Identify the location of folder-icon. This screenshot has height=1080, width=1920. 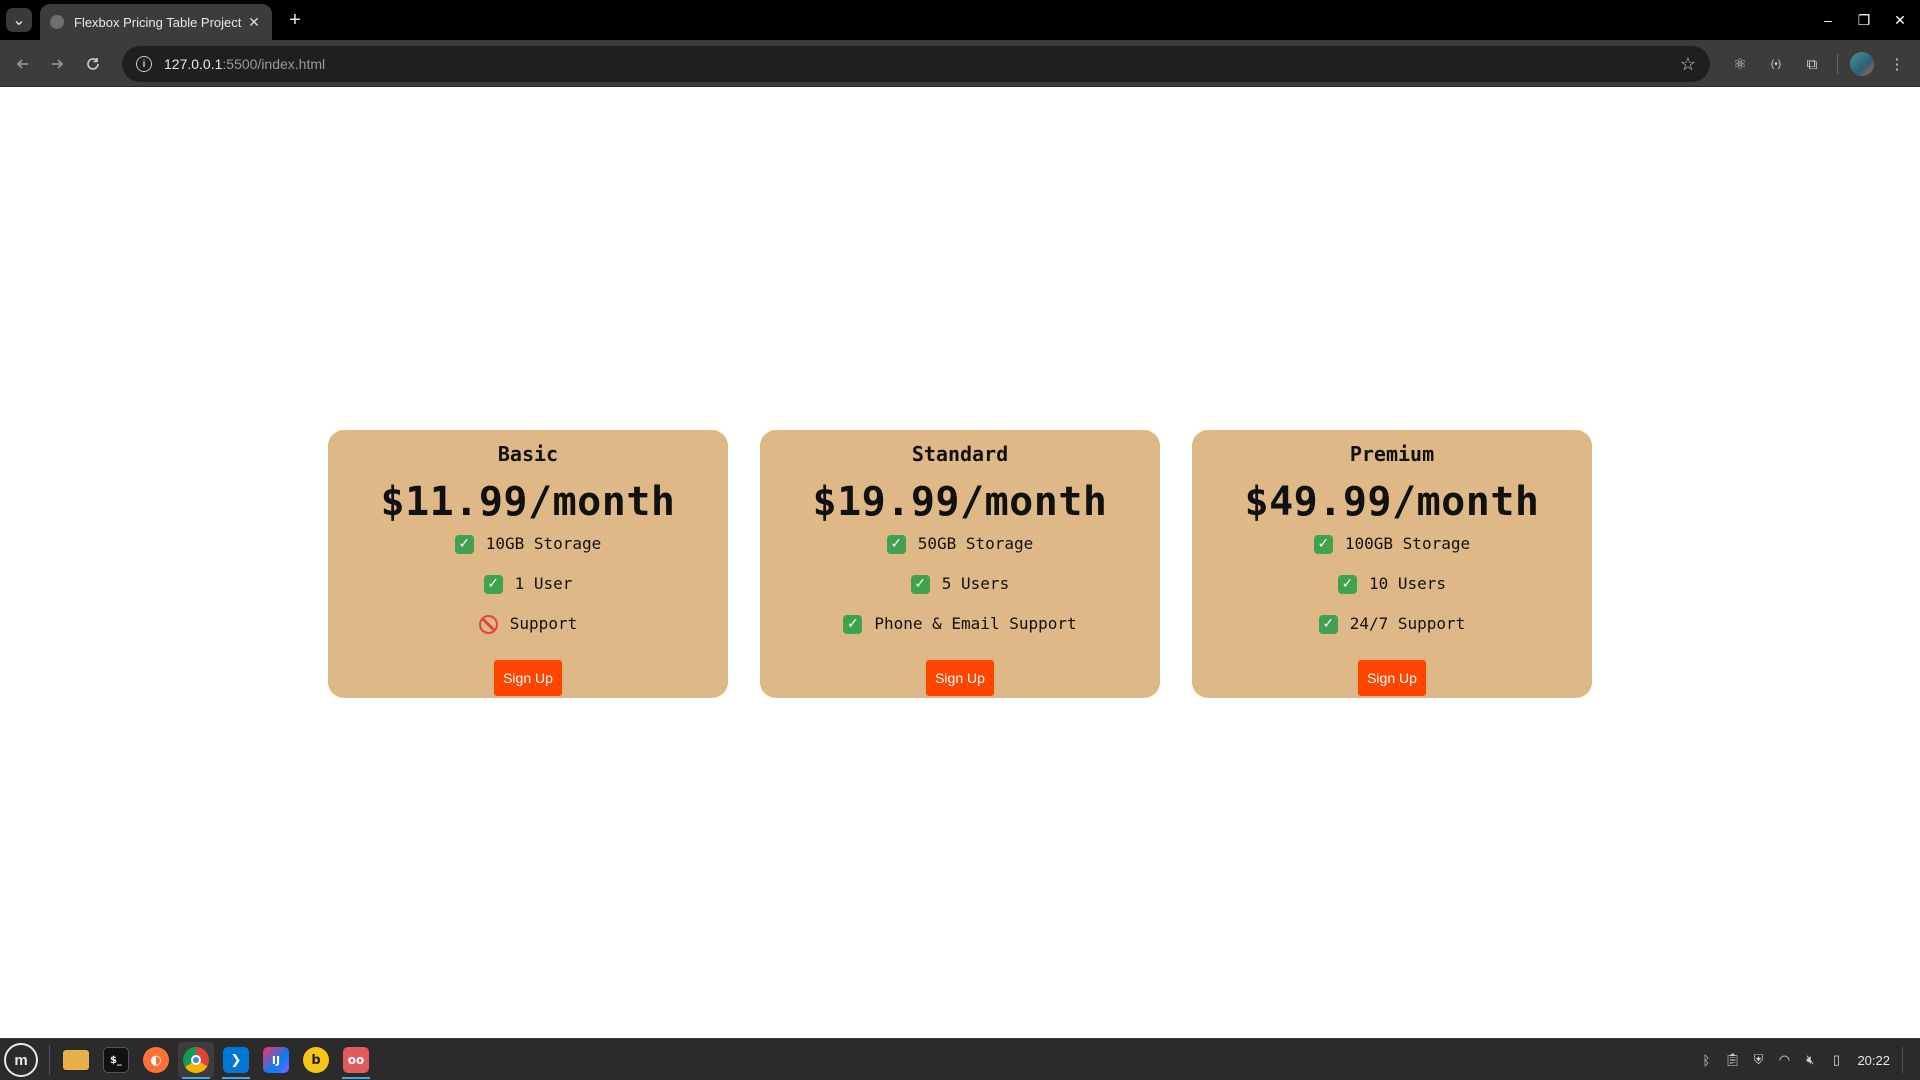
(76, 1060).